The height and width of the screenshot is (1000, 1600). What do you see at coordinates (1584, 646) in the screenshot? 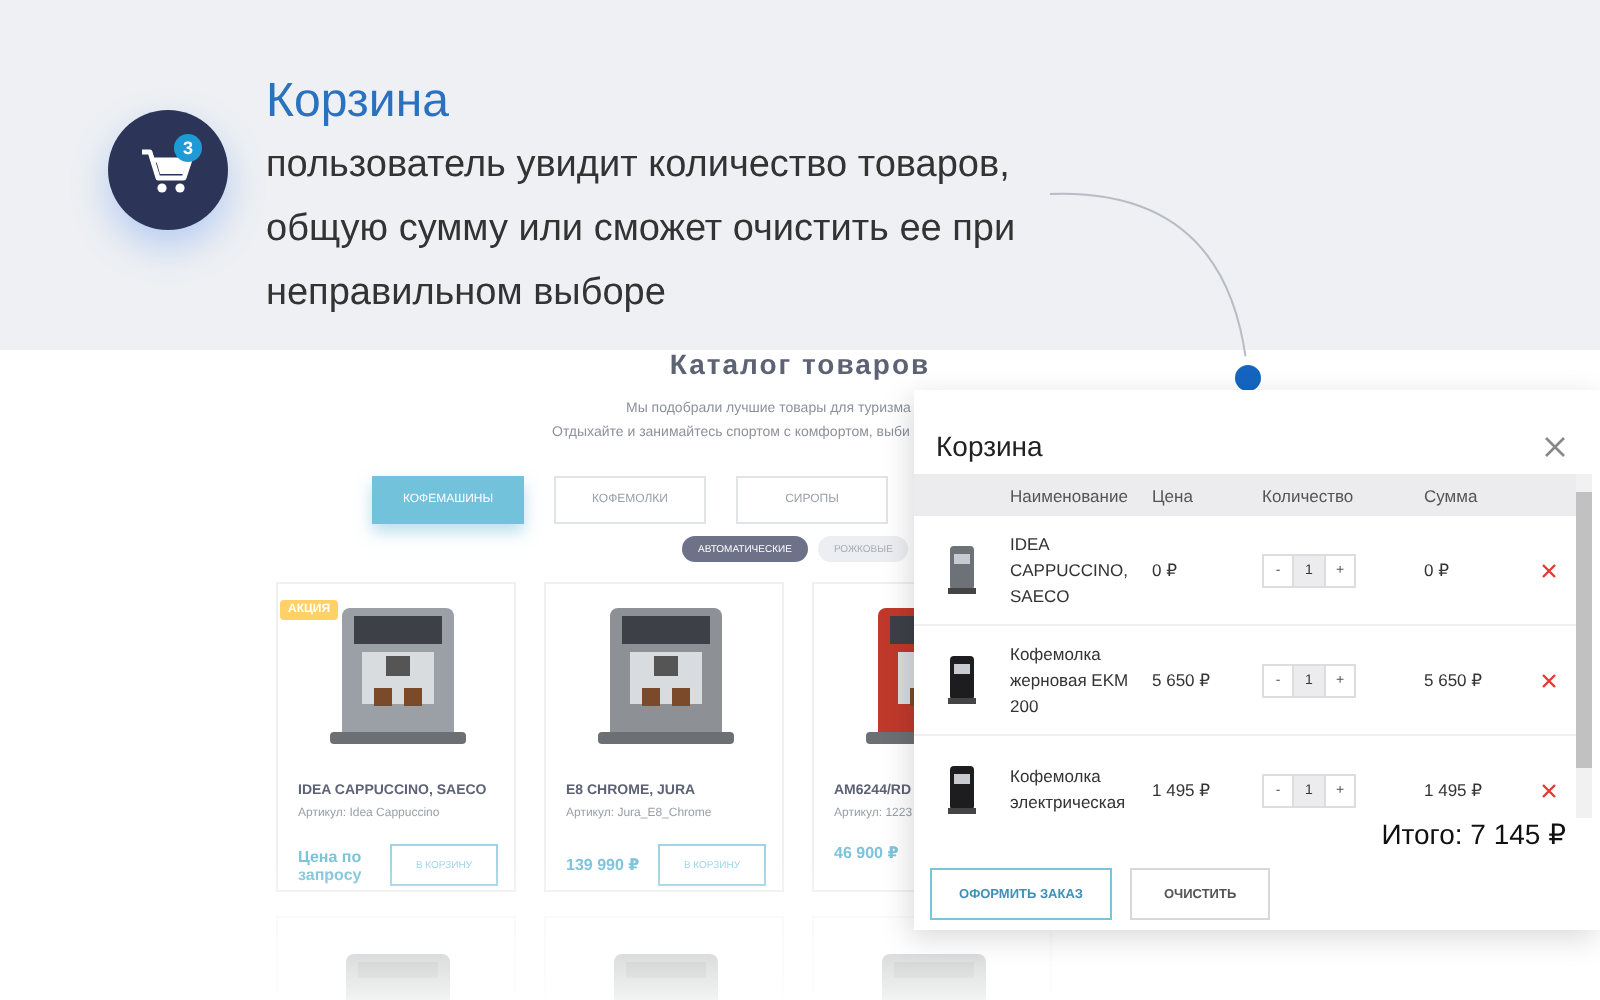
I see `scrollbar` at bounding box center [1584, 646].